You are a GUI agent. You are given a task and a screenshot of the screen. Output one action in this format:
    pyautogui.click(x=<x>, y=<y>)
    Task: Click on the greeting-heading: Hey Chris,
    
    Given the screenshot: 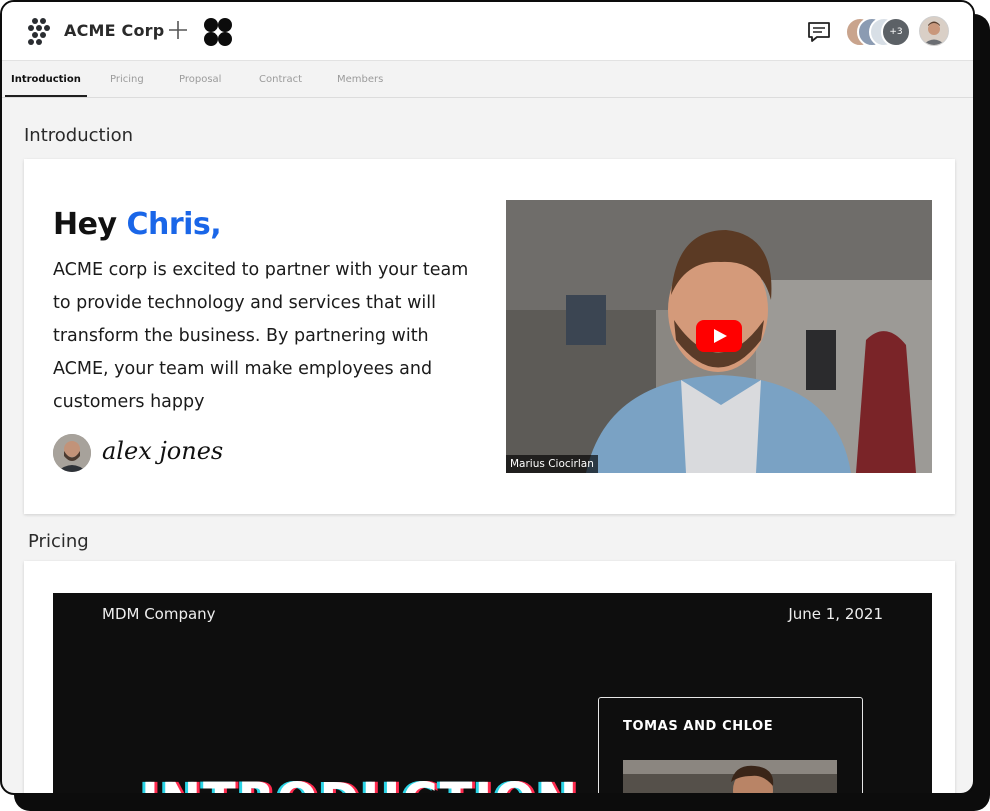 What is the action you would take?
    pyautogui.click(x=137, y=224)
    